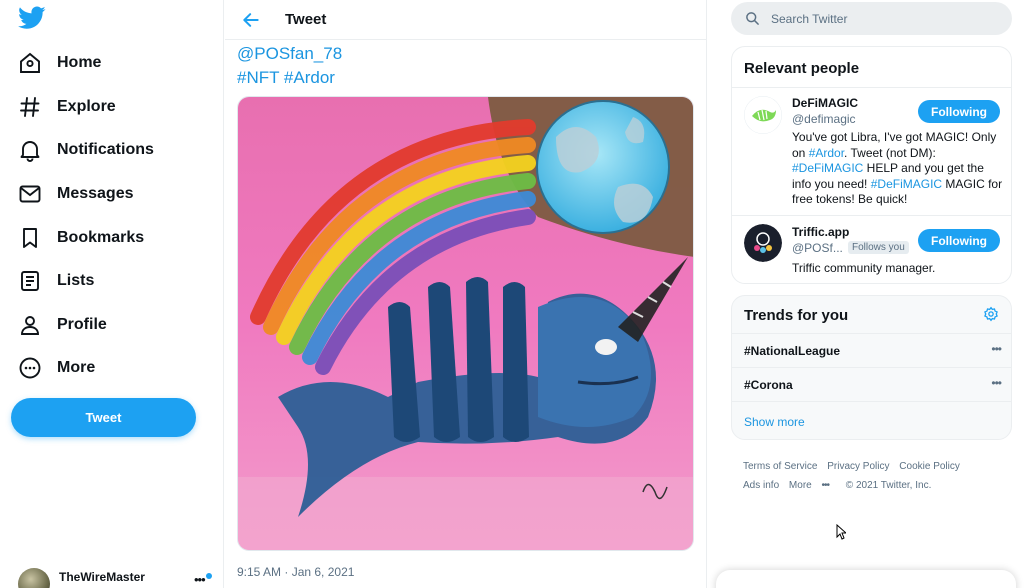 Image resolution: width=1024 pixels, height=588 pixels. Describe the element at coordinates (289, 78) in the screenshot. I see `tweet-hashtags-link: #NFT #Ardor` at that location.